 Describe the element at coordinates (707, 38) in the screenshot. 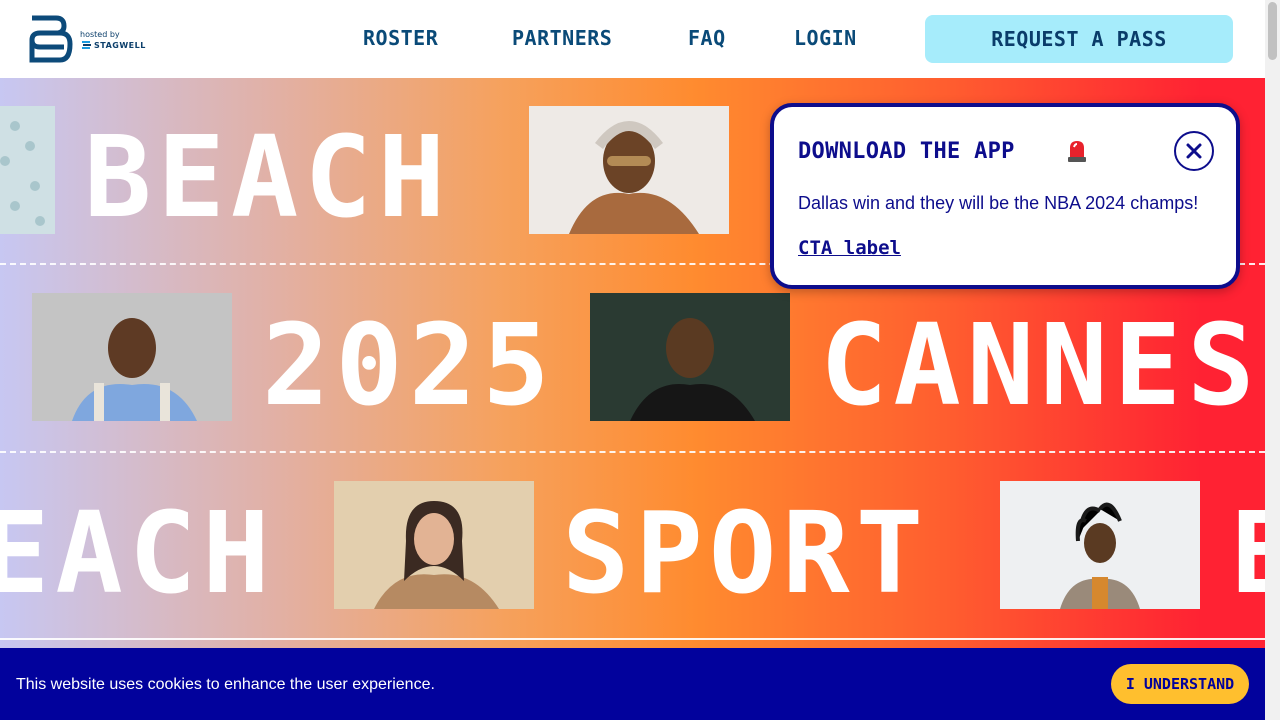

I see `nav-faq: FAQ` at that location.